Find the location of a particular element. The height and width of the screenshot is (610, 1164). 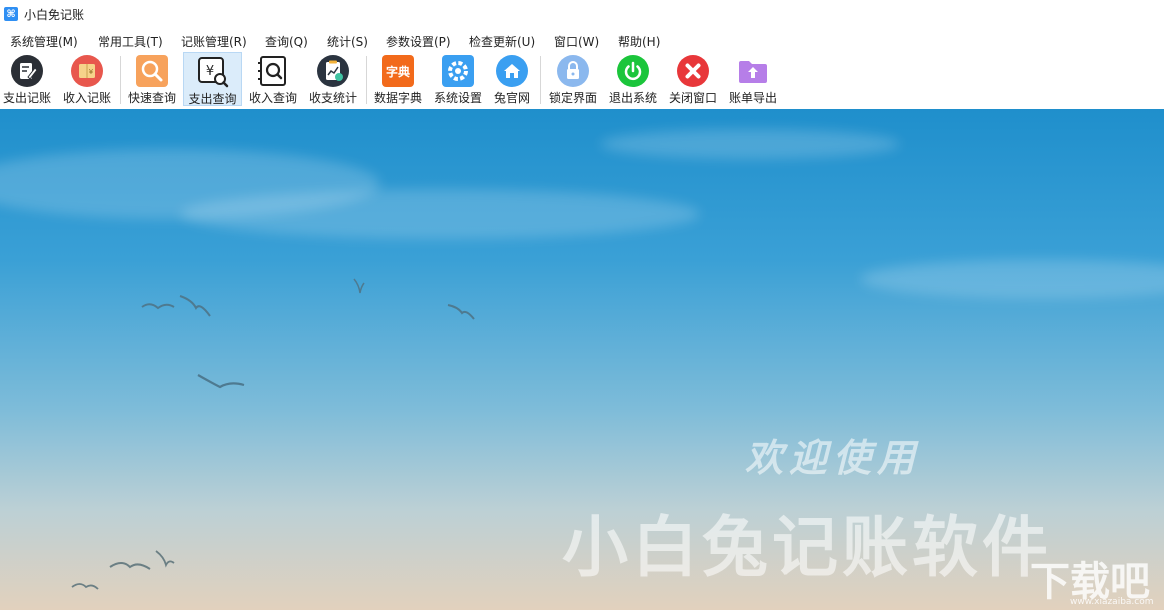

app-logo-icon: ⌘ is located at coordinates (11, 14).